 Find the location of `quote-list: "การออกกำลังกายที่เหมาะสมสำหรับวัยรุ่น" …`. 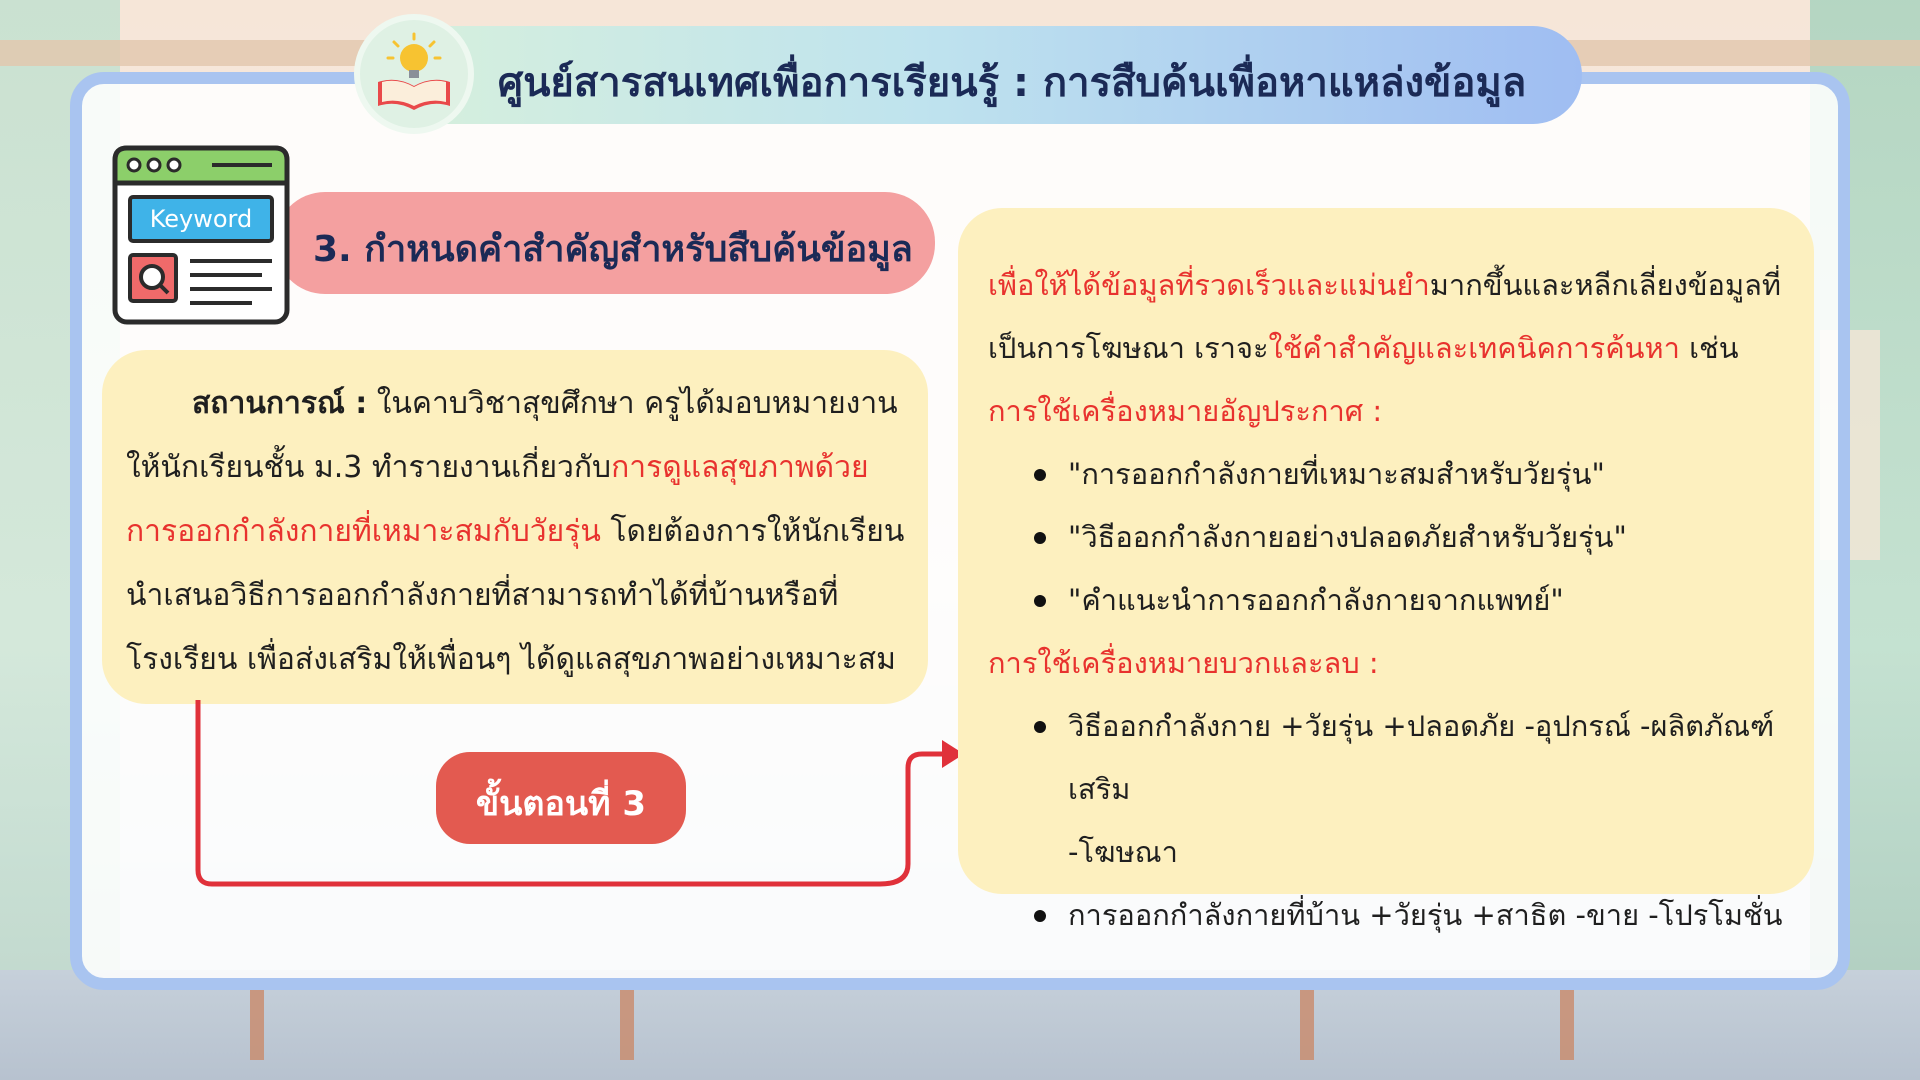

quote-list: "การออกกำลังกายที่เหมาะสมสำหรับวัยรุ่น" … is located at coordinates (1396, 537).